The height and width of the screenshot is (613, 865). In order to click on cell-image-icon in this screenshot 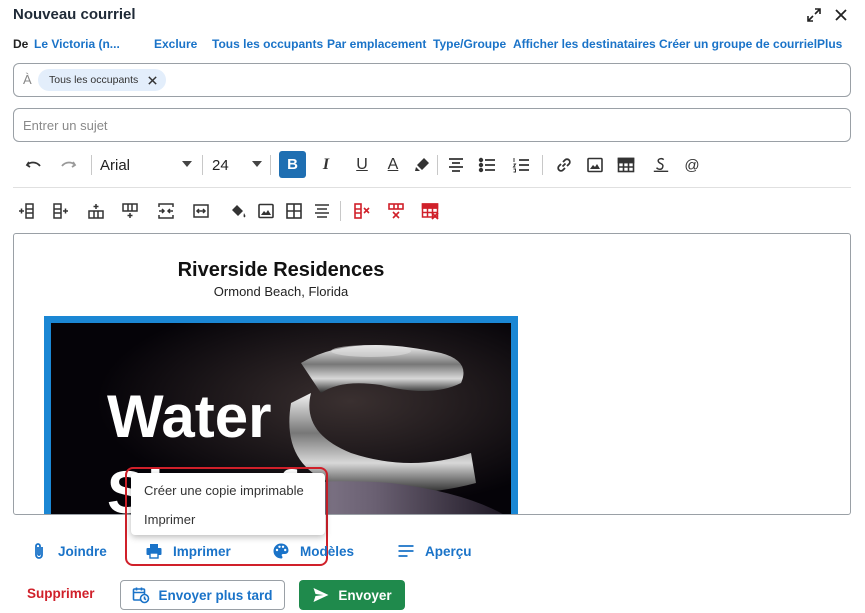, I will do `click(266, 211)`.